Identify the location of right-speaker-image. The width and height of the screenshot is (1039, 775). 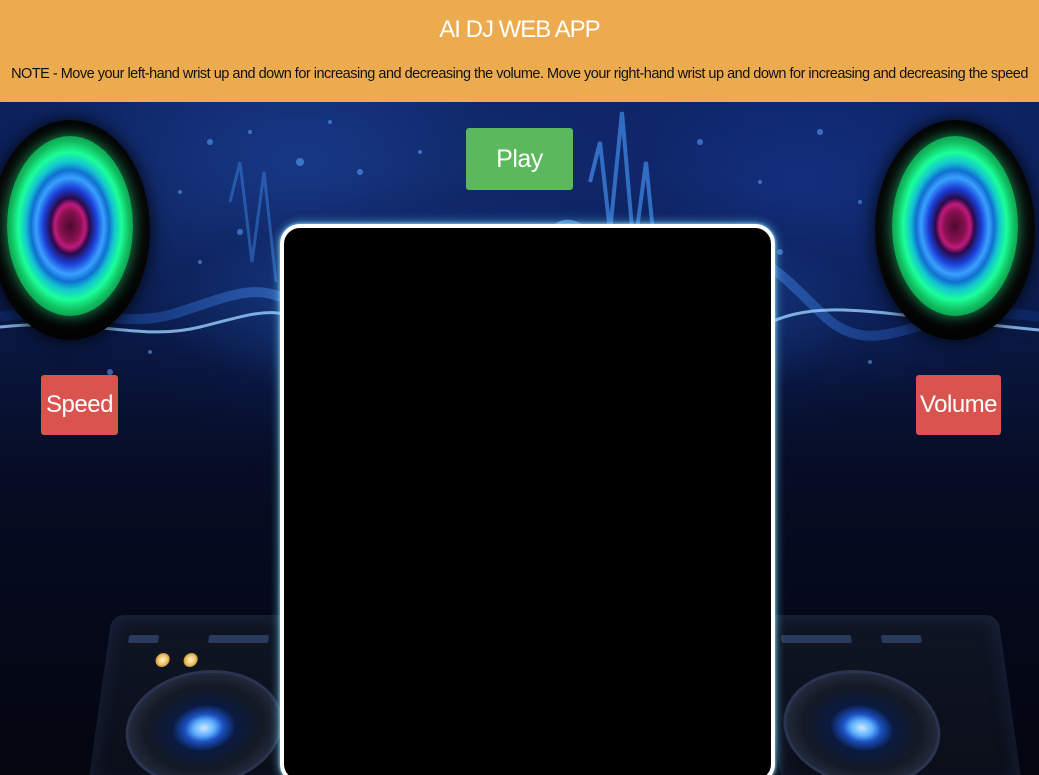
(955, 230).